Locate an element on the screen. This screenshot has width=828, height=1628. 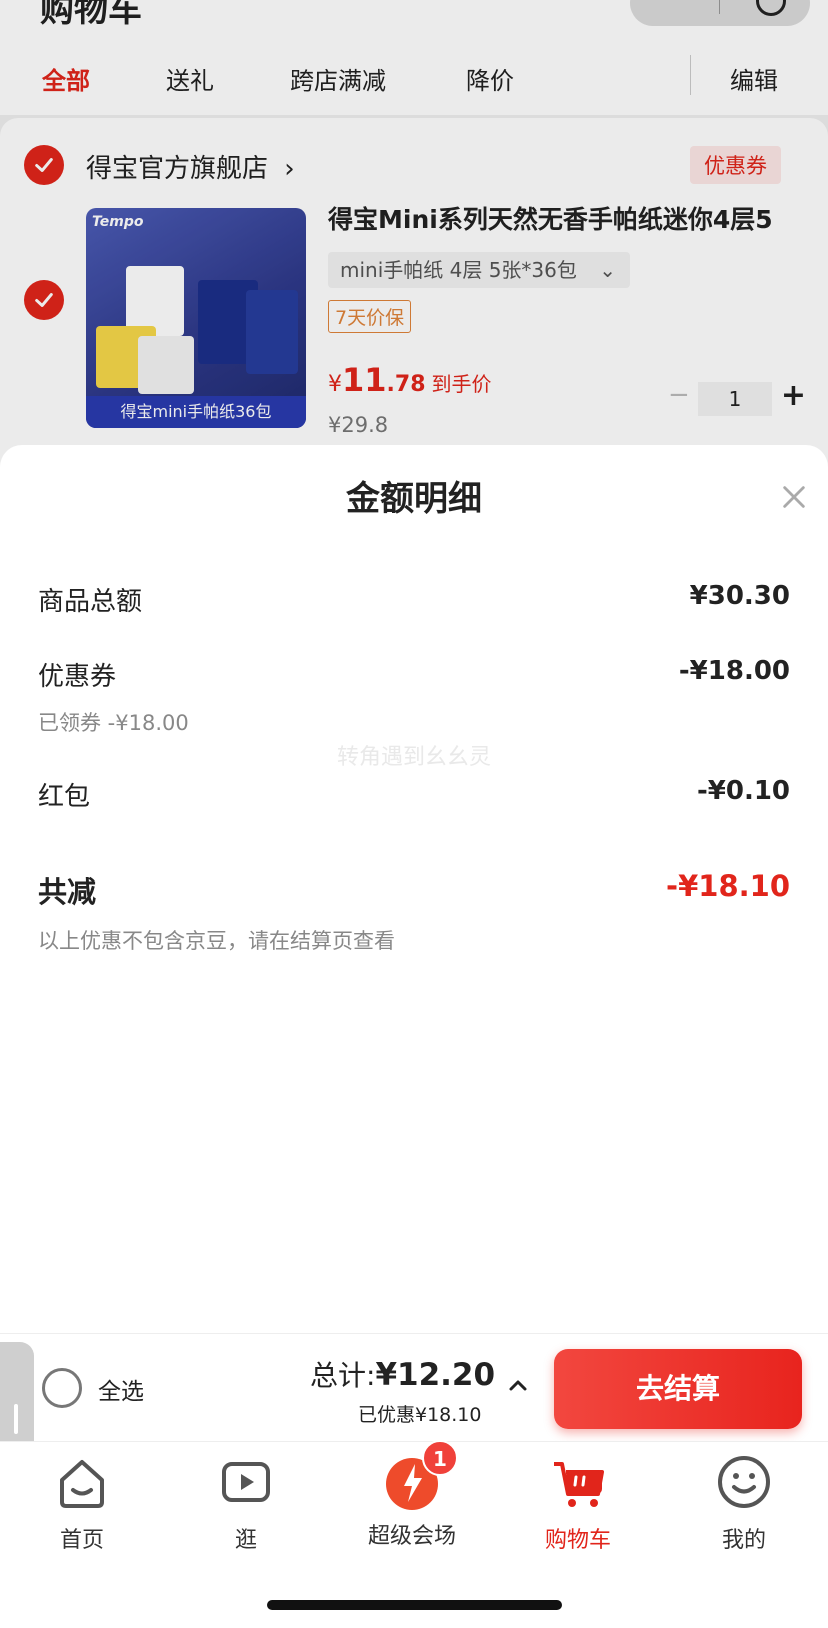
quantity-stepper: − 1 + is located at coordinates (735, 397).